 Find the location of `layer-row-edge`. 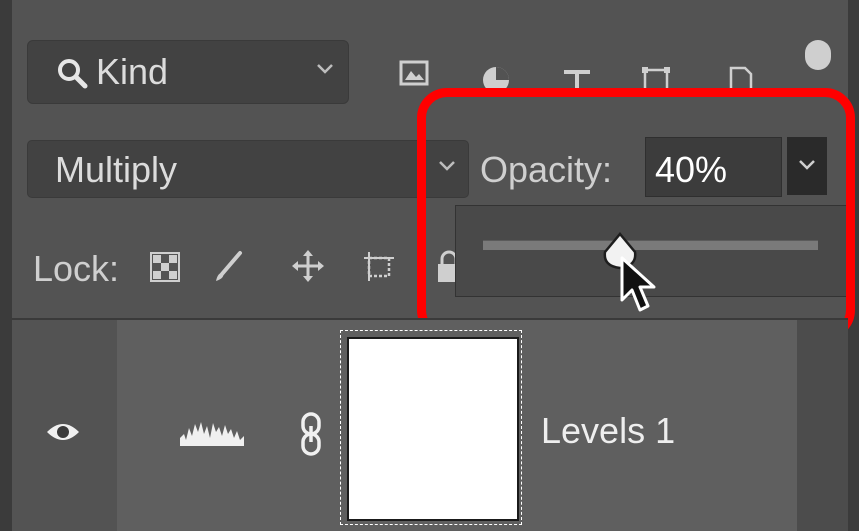

layer-row-edge is located at coordinates (822, 425).